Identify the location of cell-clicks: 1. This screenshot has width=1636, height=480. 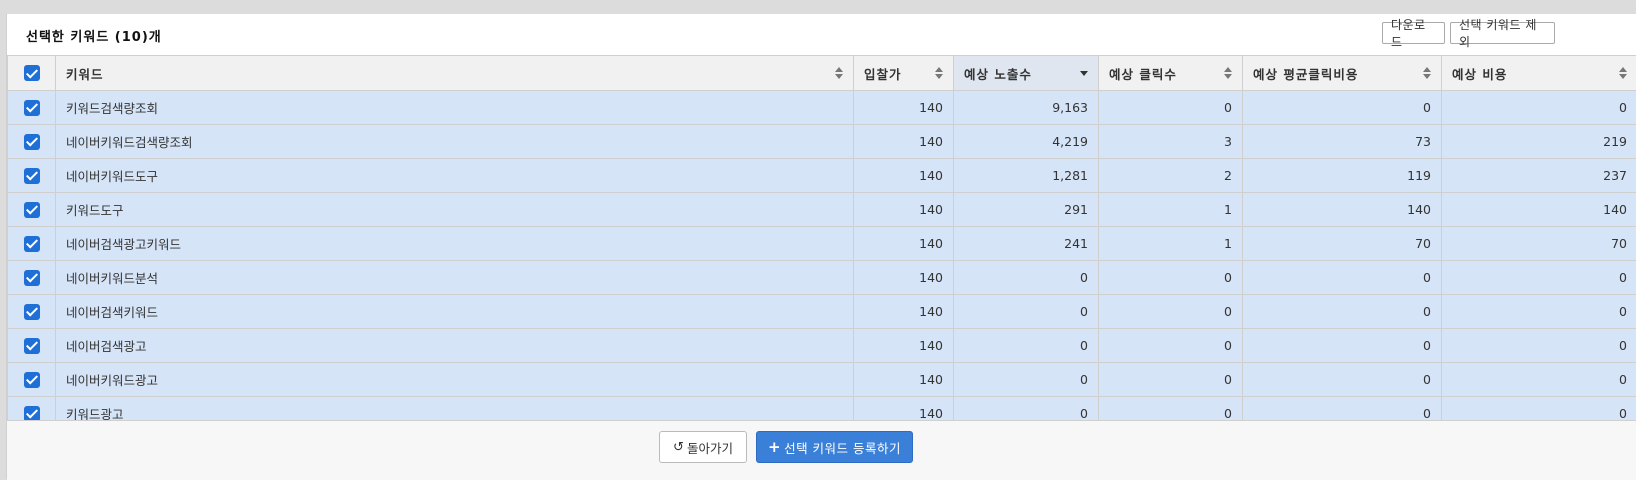
(1171, 244).